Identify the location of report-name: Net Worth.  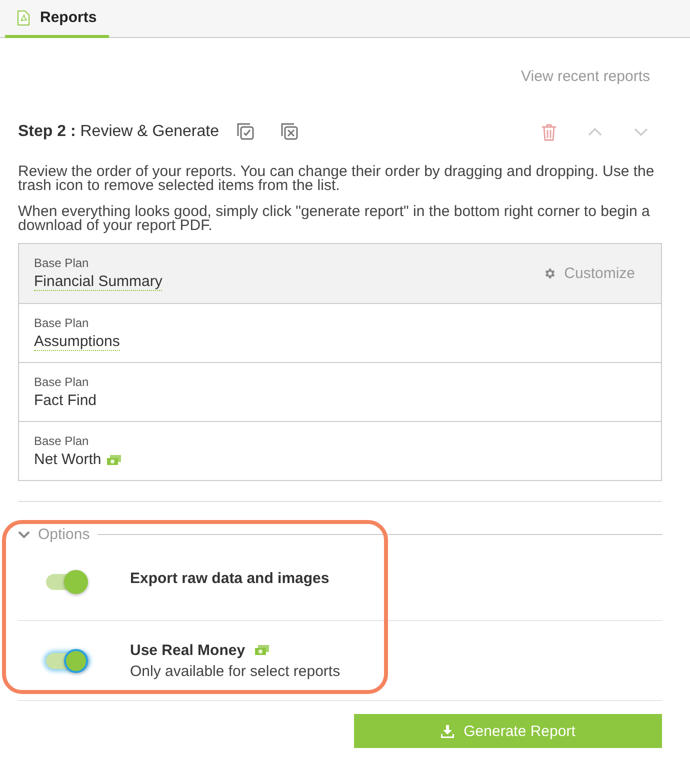
(68, 459).